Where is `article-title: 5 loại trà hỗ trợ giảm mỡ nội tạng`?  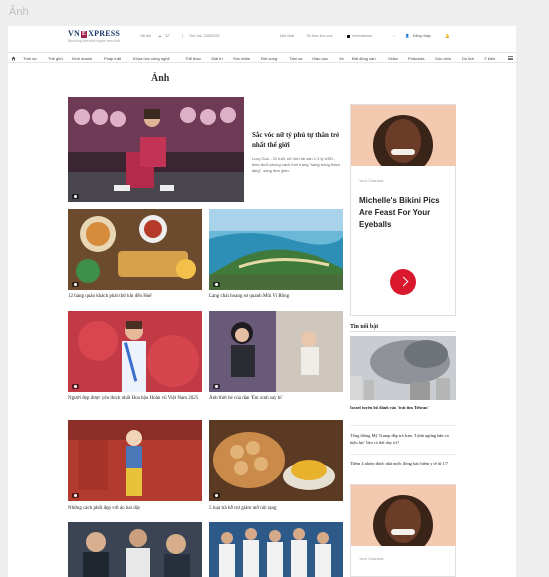 article-title: 5 loại trà hỗ trợ giảm mỡ nội tạng is located at coordinates (276, 508).